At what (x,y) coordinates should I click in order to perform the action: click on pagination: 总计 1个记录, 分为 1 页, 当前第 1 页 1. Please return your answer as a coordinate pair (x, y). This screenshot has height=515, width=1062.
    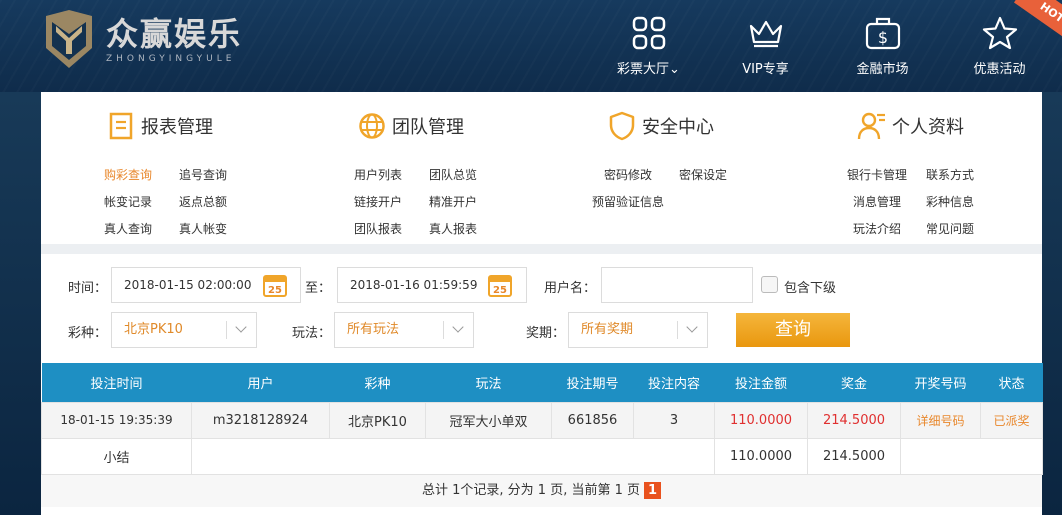
    Looking at the image, I should click on (541, 491).